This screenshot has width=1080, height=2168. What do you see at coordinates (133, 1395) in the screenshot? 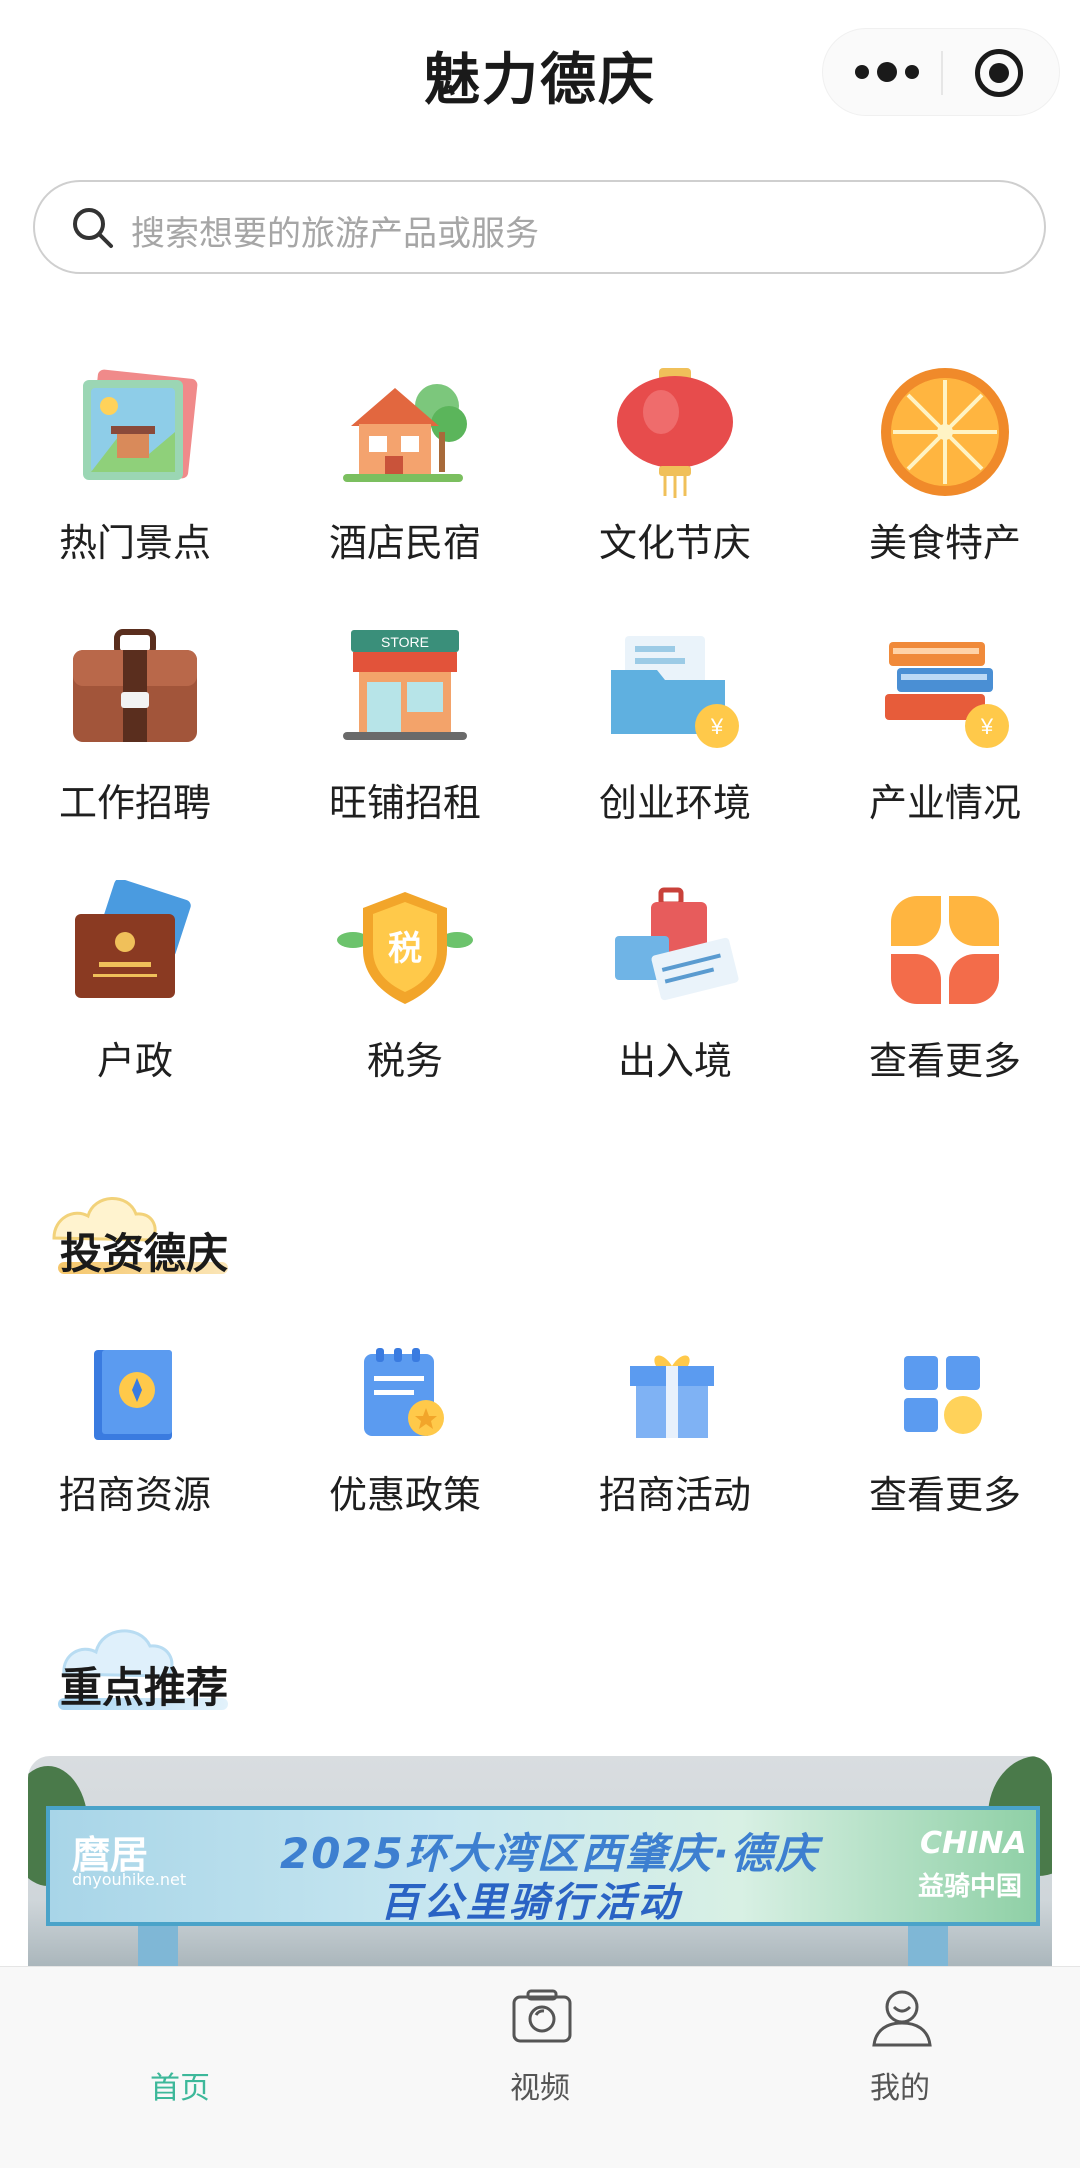
I see `compass-book-icon` at bounding box center [133, 1395].